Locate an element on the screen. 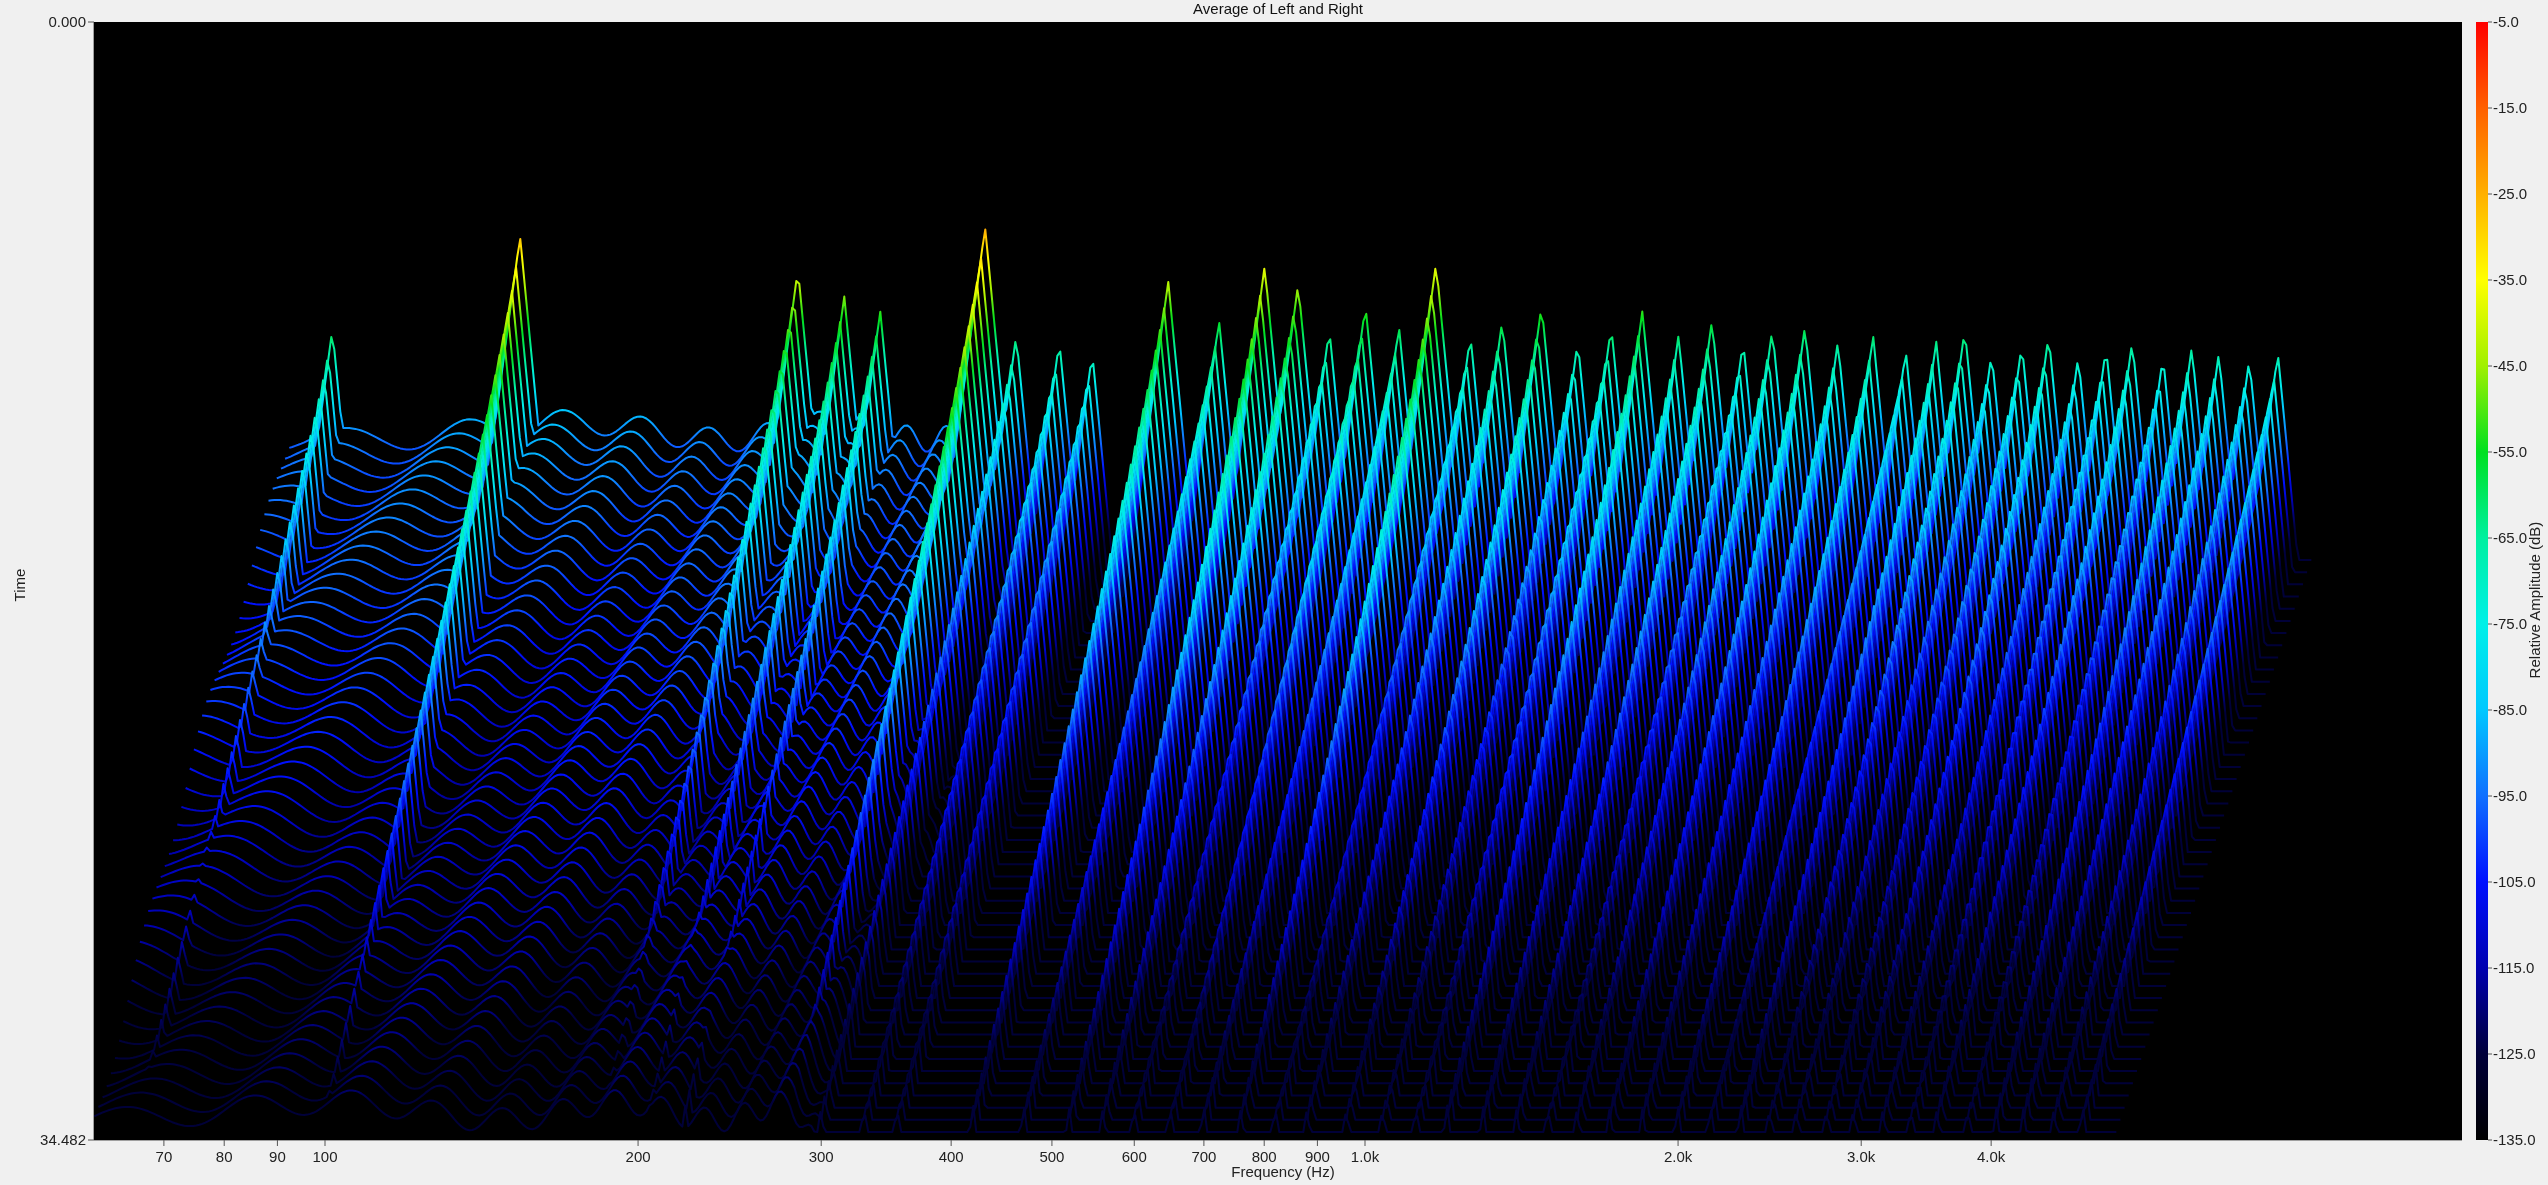 This screenshot has height=1185, width=2548. axis-tick-label: 3.0k is located at coordinates (1861, 1156).